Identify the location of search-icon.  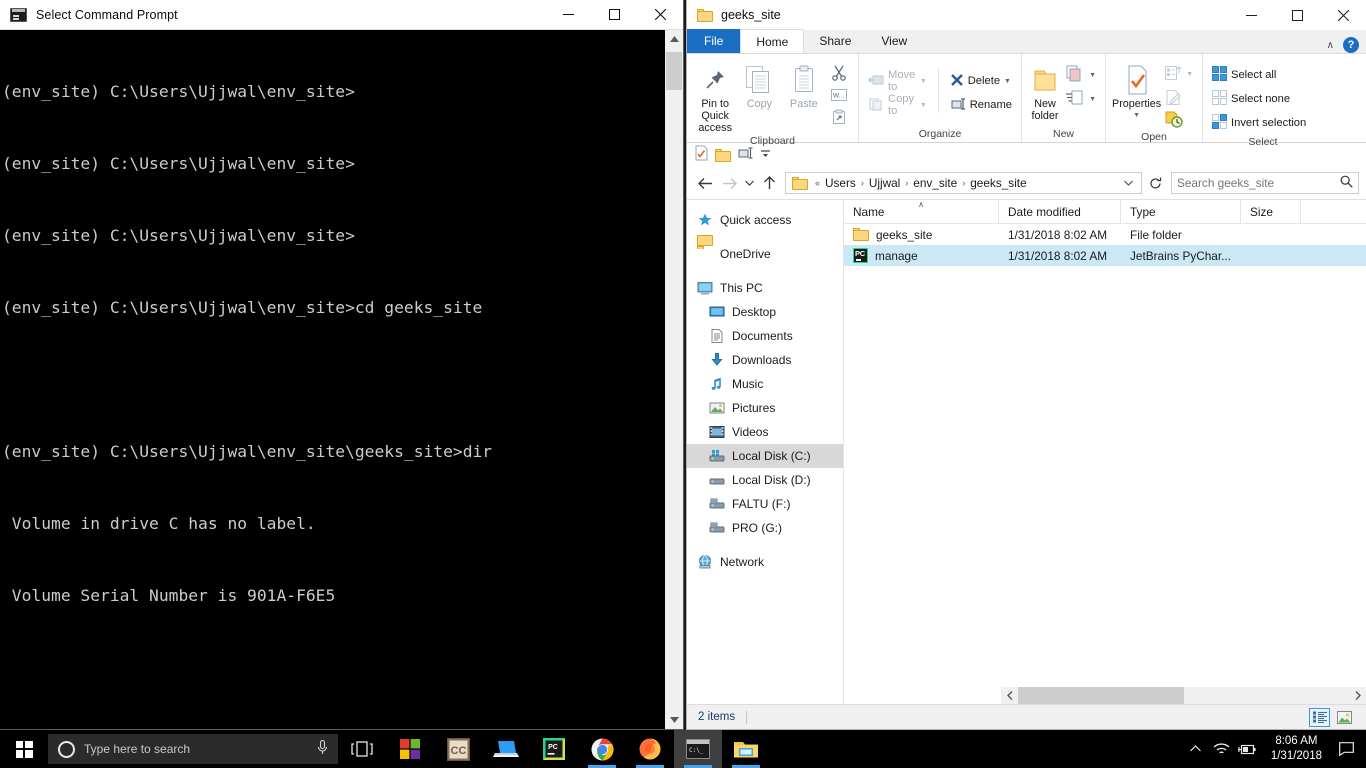
(1346, 183).